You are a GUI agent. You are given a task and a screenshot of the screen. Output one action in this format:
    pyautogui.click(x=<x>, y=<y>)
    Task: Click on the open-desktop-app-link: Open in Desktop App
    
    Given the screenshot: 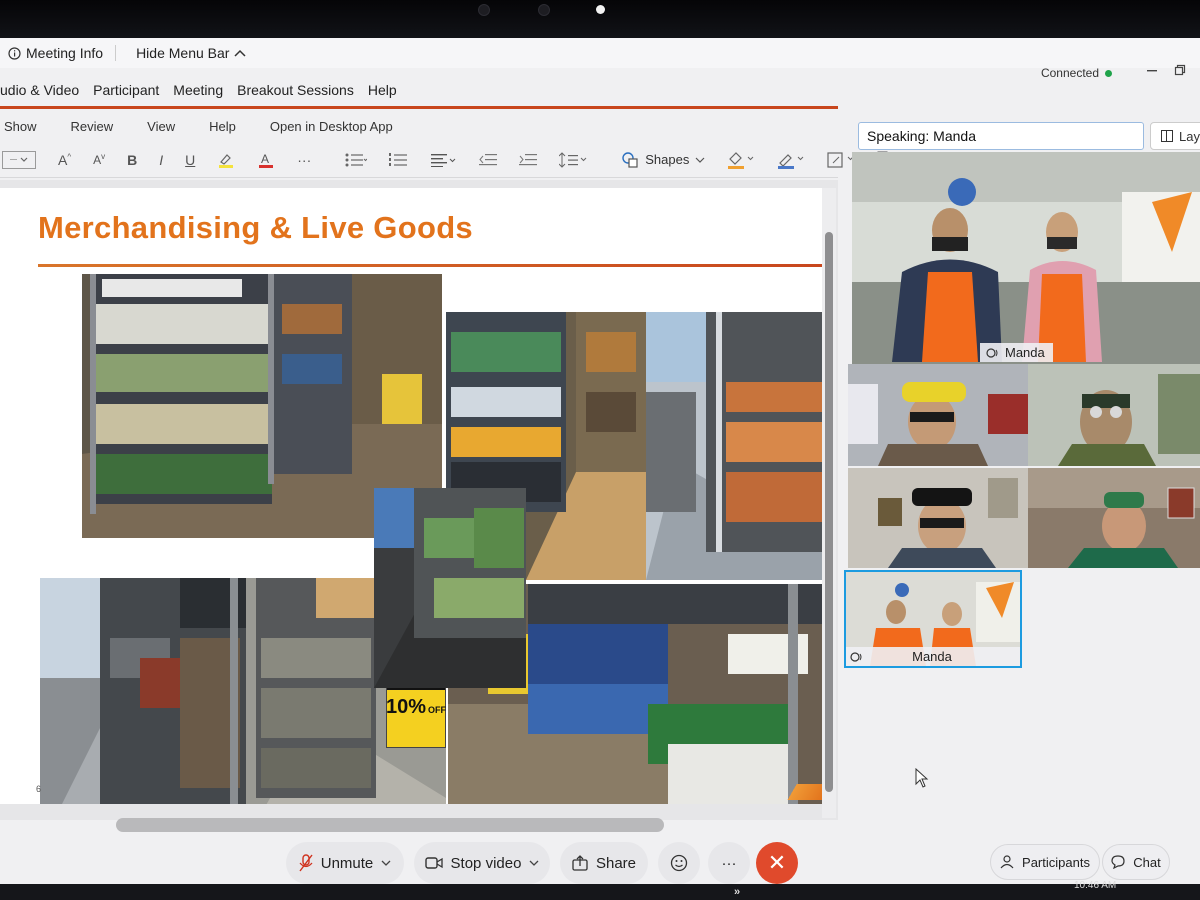 What is the action you would take?
    pyautogui.click(x=331, y=126)
    